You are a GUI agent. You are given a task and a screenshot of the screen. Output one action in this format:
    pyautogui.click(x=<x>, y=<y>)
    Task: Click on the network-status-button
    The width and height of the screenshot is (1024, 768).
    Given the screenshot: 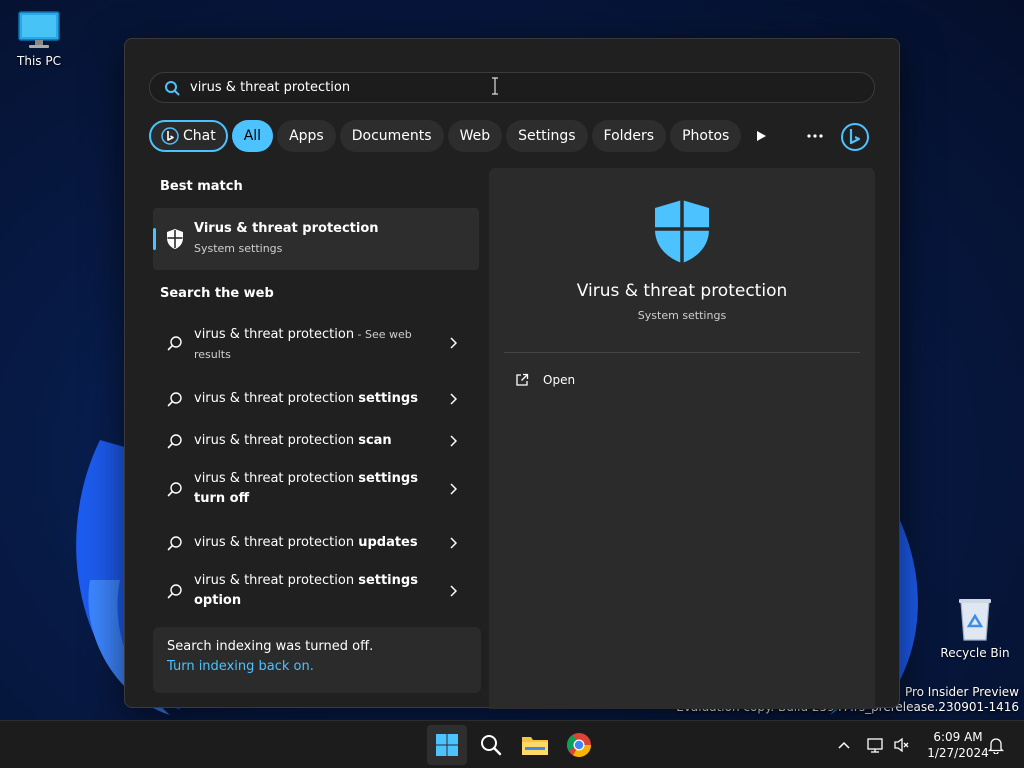 What is the action you would take?
    pyautogui.click(x=876, y=744)
    